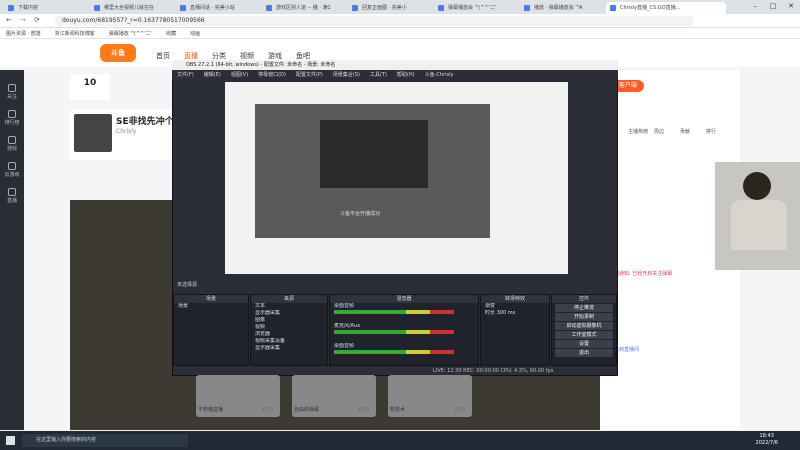 This screenshot has width=800, height=450. Describe the element at coordinates (397, 411) in the screenshot. I see `thumb-title: 新技术` at that location.